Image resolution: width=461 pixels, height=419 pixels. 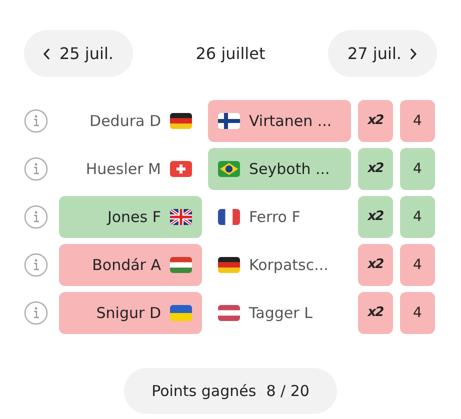 What do you see at coordinates (279, 313) in the screenshot?
I see `player: Tagger L` at bounding box center [279, 313].